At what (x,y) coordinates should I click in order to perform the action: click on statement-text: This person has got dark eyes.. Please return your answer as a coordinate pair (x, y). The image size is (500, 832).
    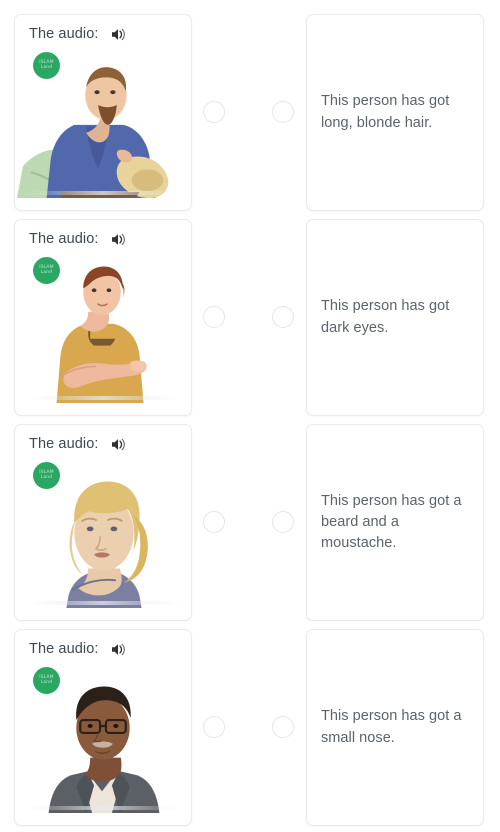
    Looking at the image, I should click on (385, 317).